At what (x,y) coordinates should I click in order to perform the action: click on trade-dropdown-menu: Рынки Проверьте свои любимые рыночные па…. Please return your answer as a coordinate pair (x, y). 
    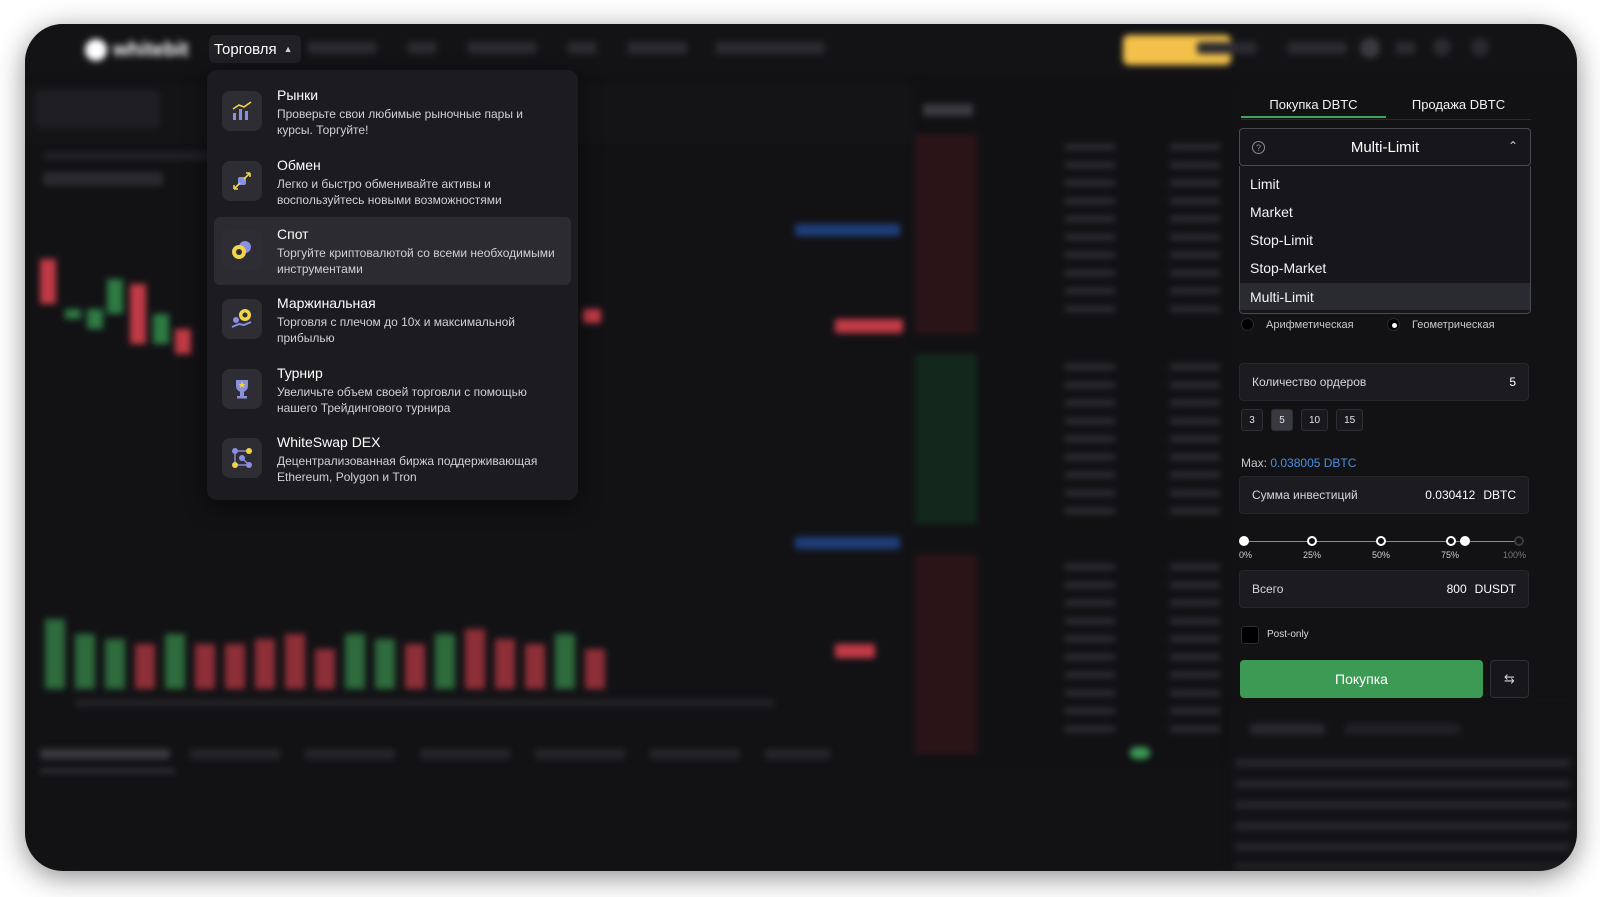
    Looking at the image, I should click on (392, 285).